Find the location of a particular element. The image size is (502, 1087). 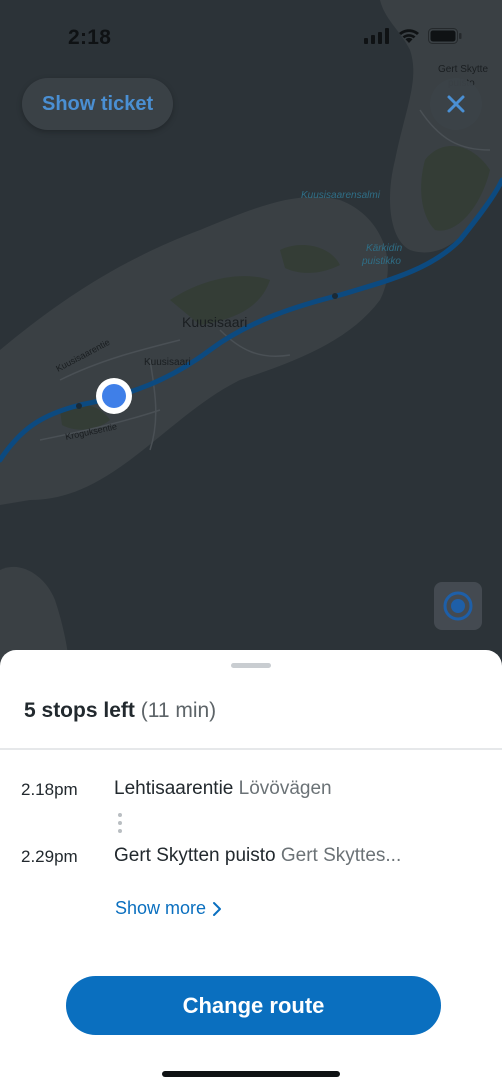

stops-left-count: 5 stops left is located at coordinates (79, 710).